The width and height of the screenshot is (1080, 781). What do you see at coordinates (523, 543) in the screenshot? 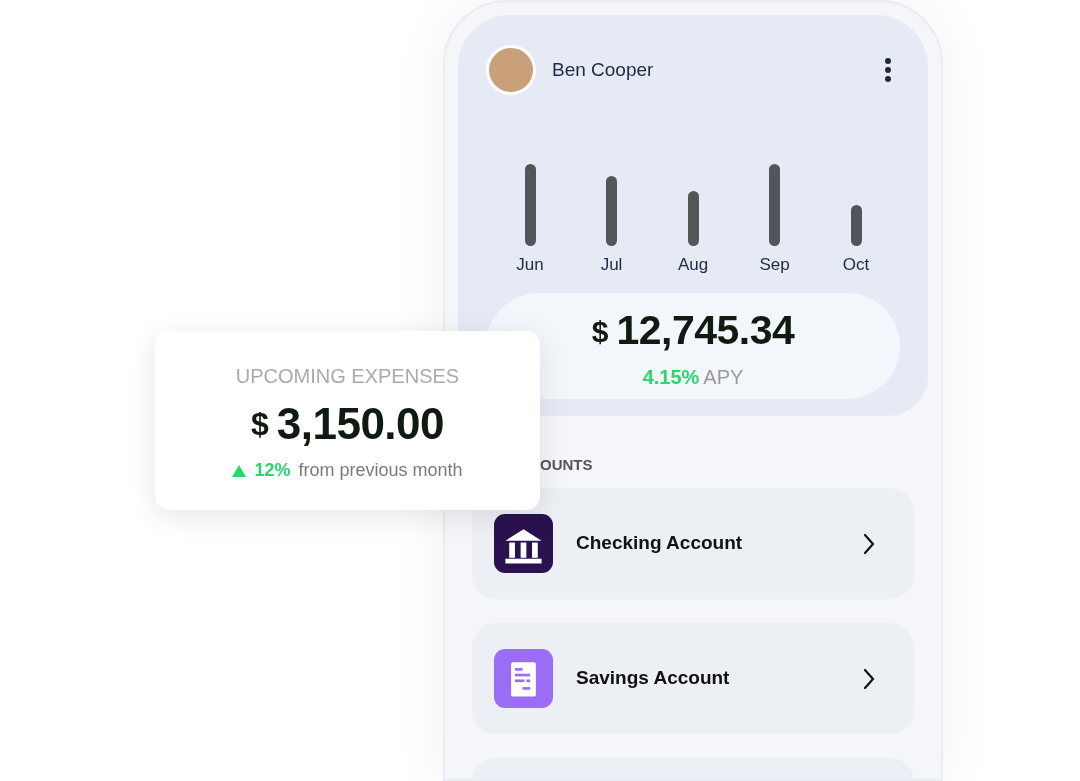
I see `bank-icon` at bounding box center [523, 543].